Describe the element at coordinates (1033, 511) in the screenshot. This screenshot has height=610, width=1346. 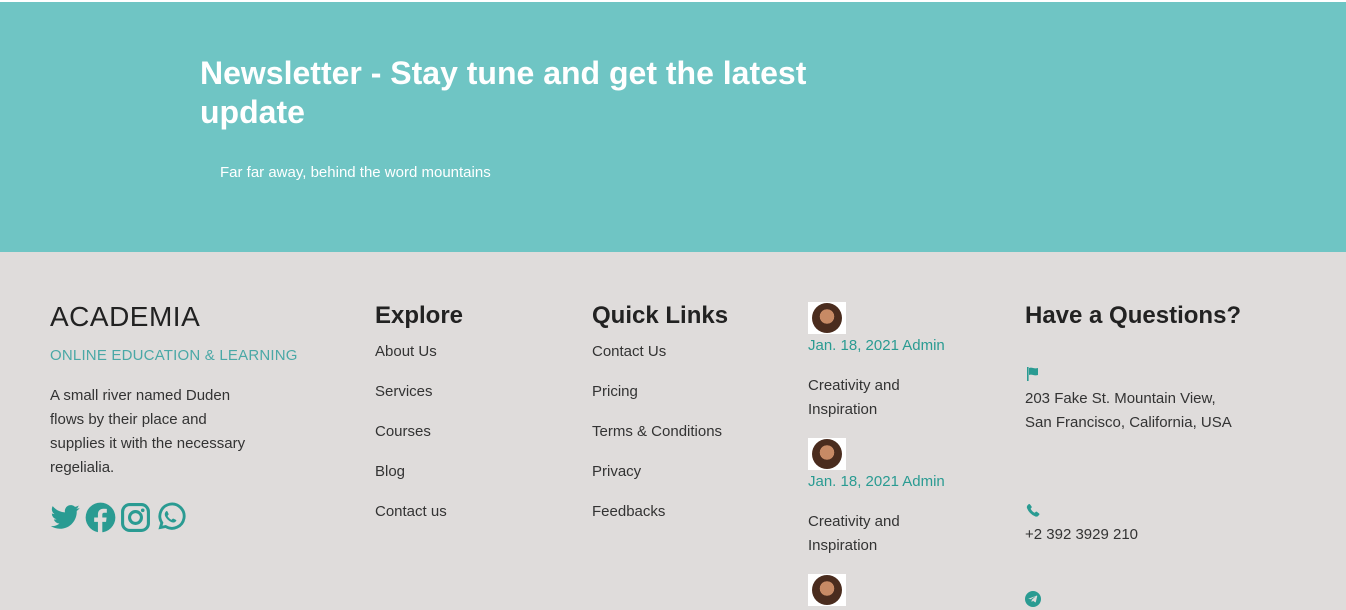
I see `phone-icon` at that location.